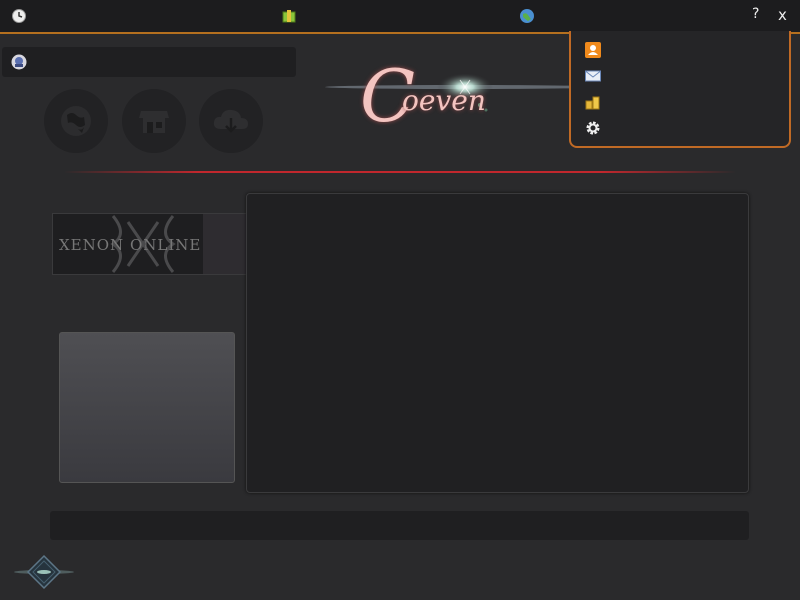  What do you see at coordinates (680, 76) in the screenshot?
I see `menu-item-mail` at bounding box center [680, 76].